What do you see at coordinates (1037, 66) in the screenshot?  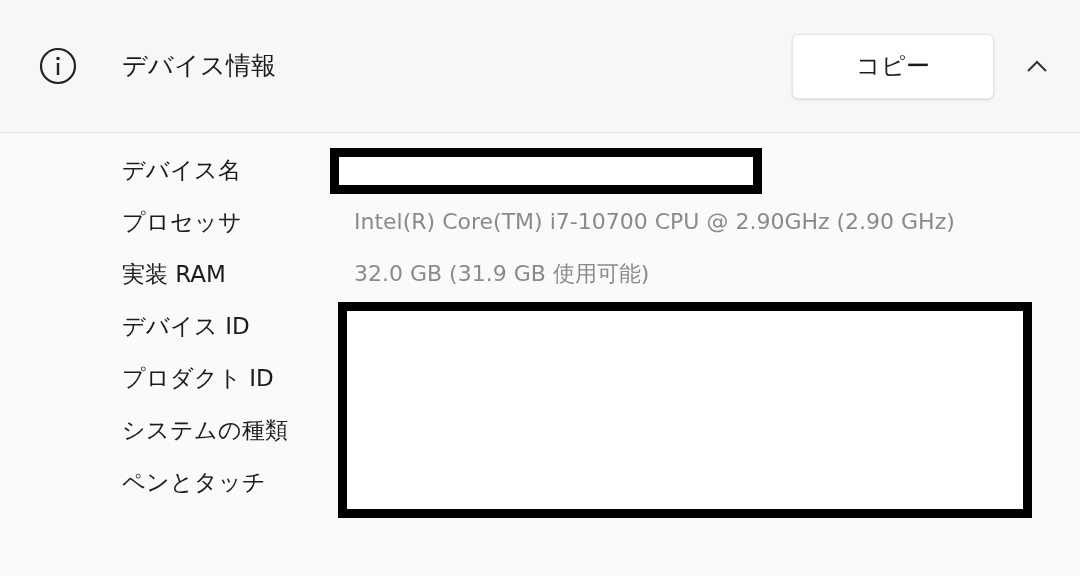 I see `chevron-up-icon` at bounding box center [1037, 66].